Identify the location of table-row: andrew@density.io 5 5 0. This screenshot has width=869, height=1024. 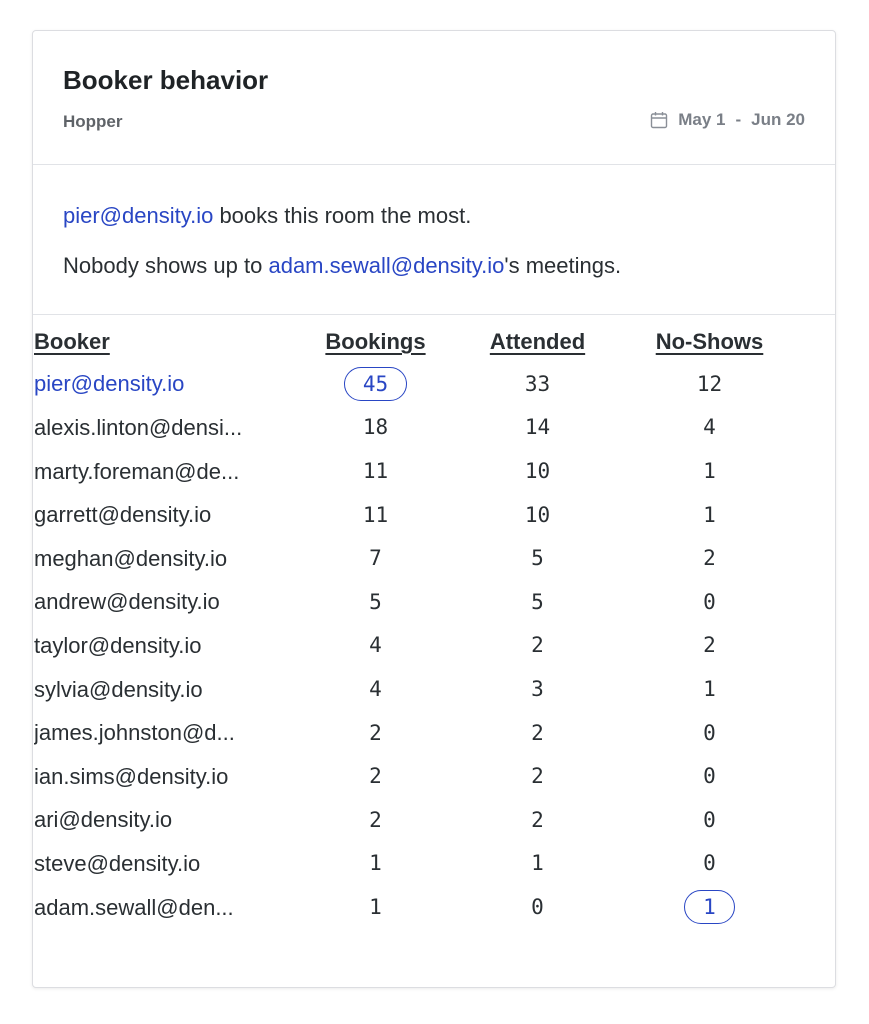
(417, 602).